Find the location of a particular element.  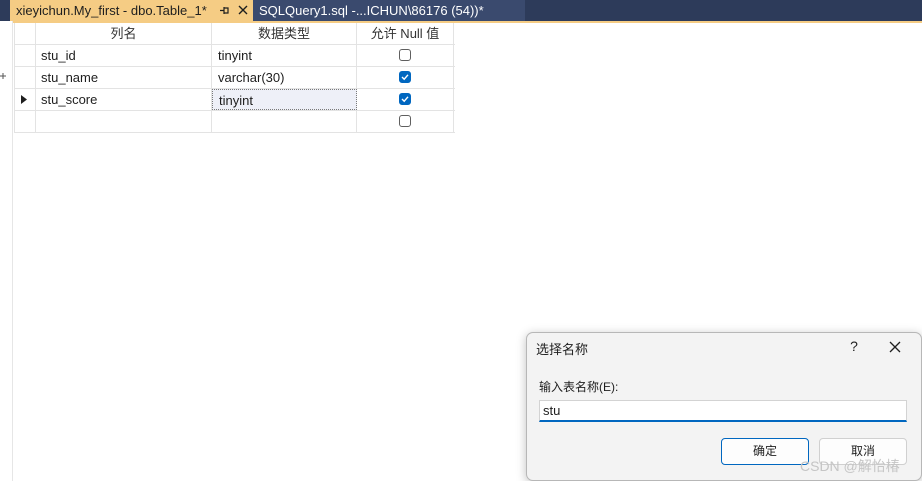

header-allow-null: 允许 Null 值 is located at coordinates (405, 33).